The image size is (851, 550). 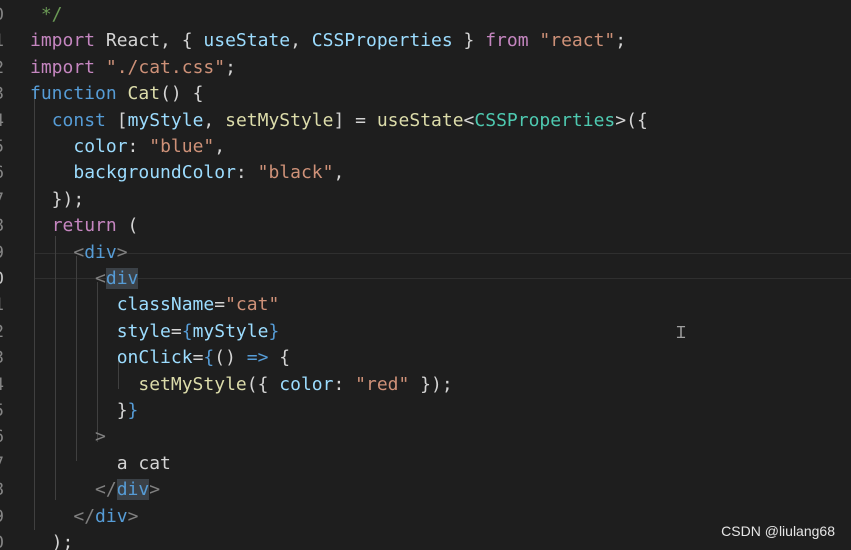 I want to click on code-token: (), so click(x=230, y=358).